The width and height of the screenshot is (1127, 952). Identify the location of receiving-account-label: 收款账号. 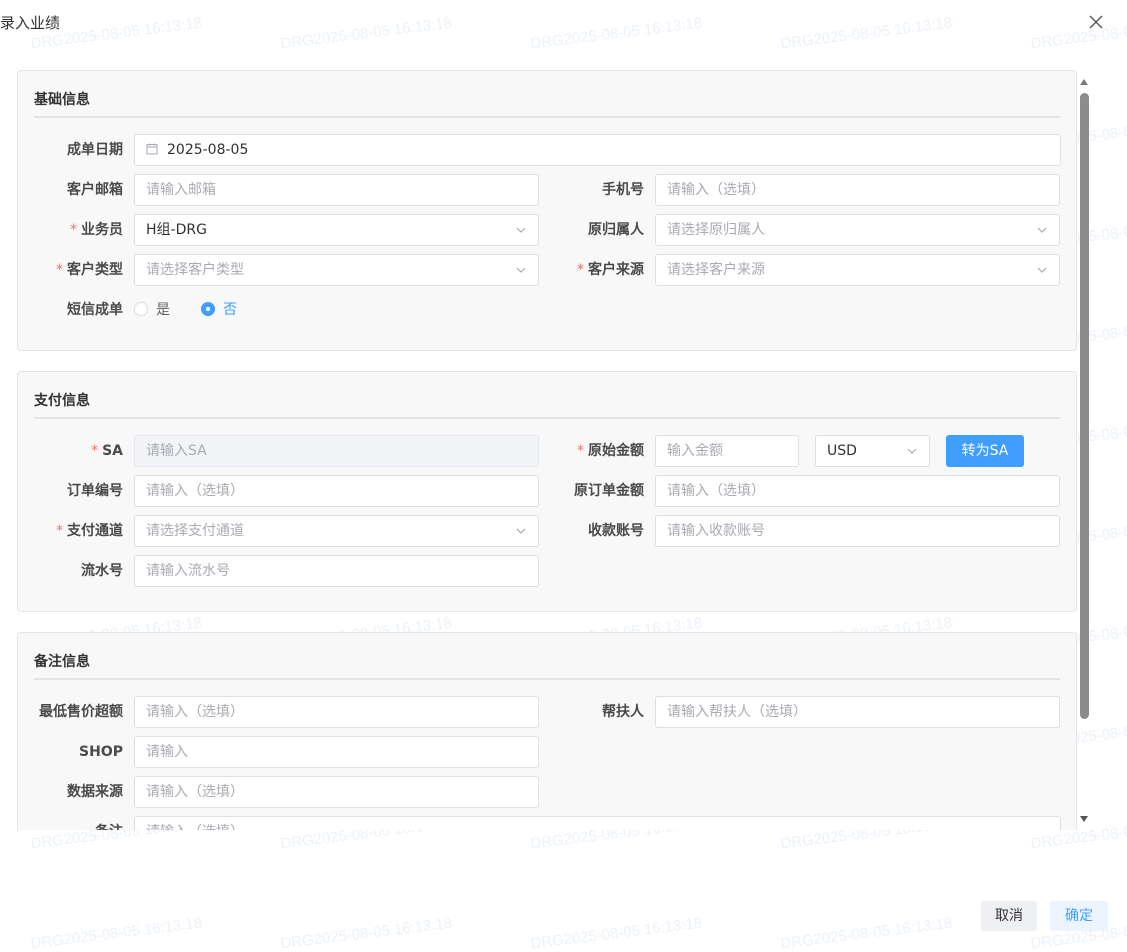
(616, 531).